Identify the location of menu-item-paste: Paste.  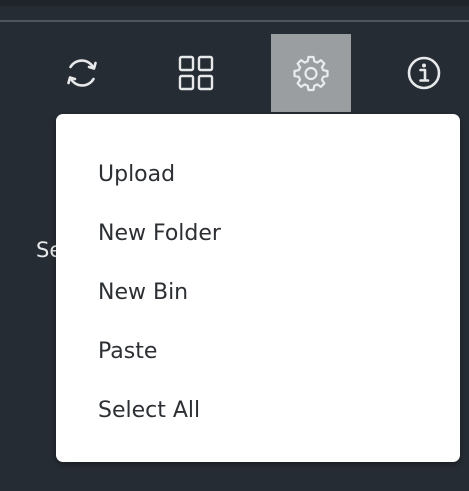
(258, 351).